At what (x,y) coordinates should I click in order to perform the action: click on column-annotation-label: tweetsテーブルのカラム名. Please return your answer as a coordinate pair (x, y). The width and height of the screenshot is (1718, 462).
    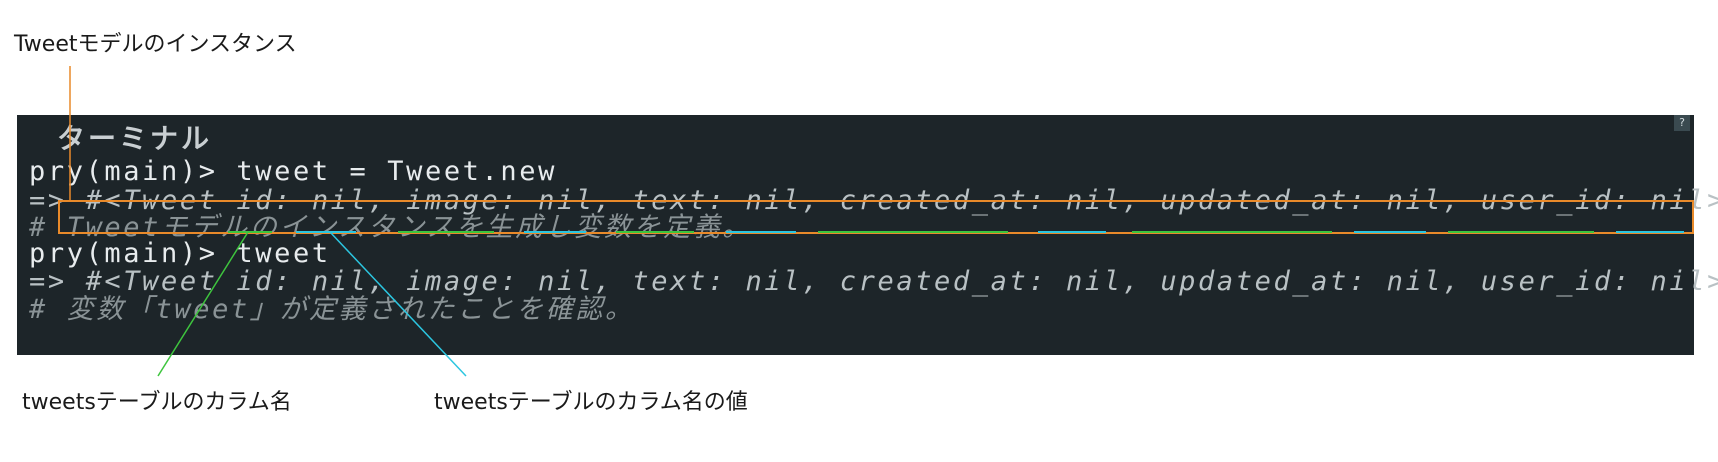
    Looking at the image, I should click on (157, 402).